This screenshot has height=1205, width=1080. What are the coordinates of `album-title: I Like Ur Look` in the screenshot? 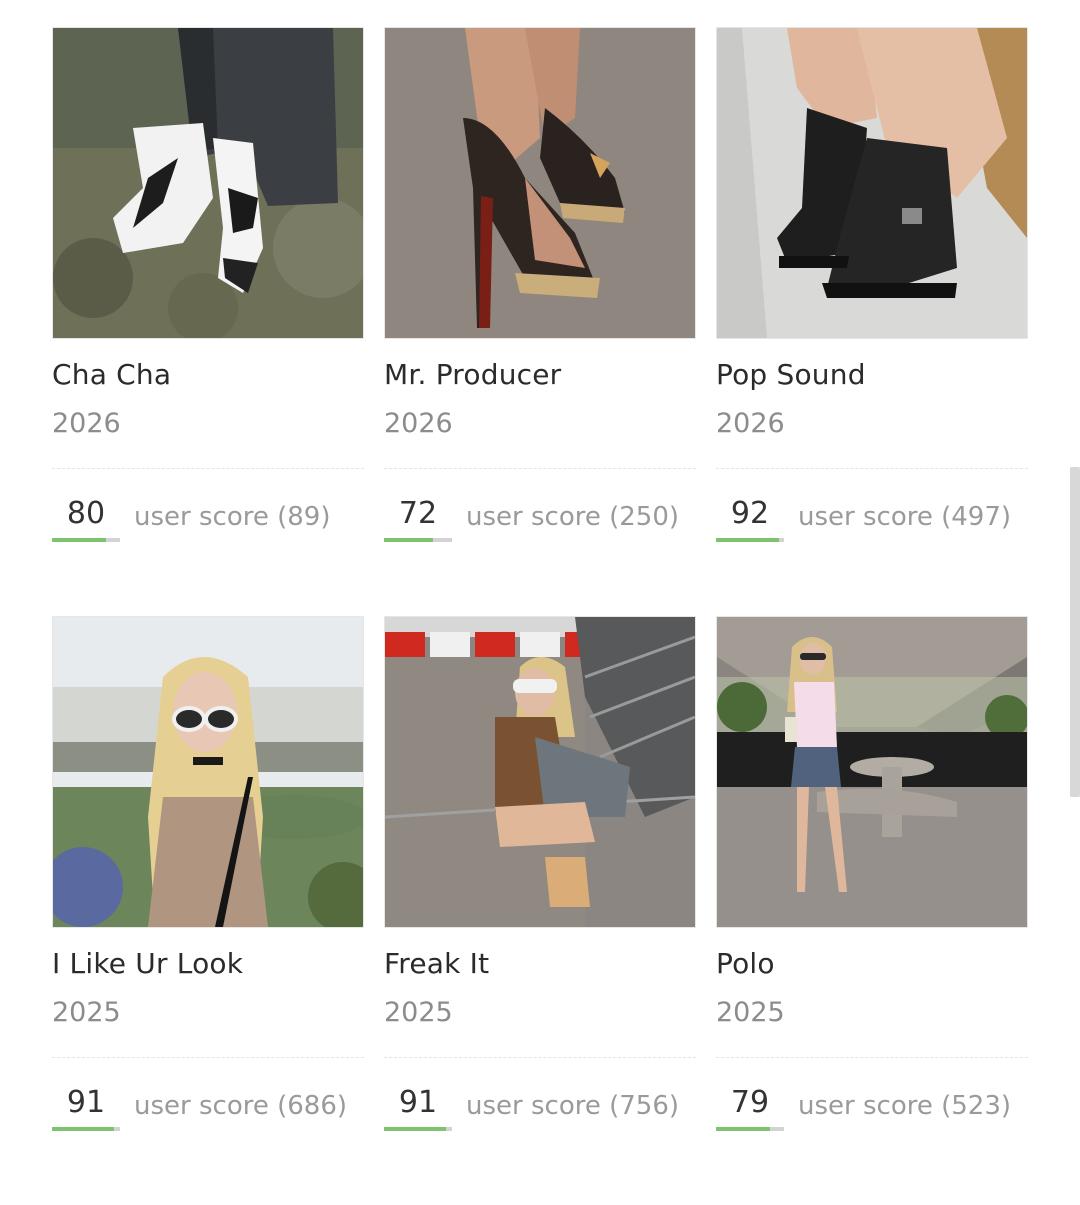 It's located at (208, 964).